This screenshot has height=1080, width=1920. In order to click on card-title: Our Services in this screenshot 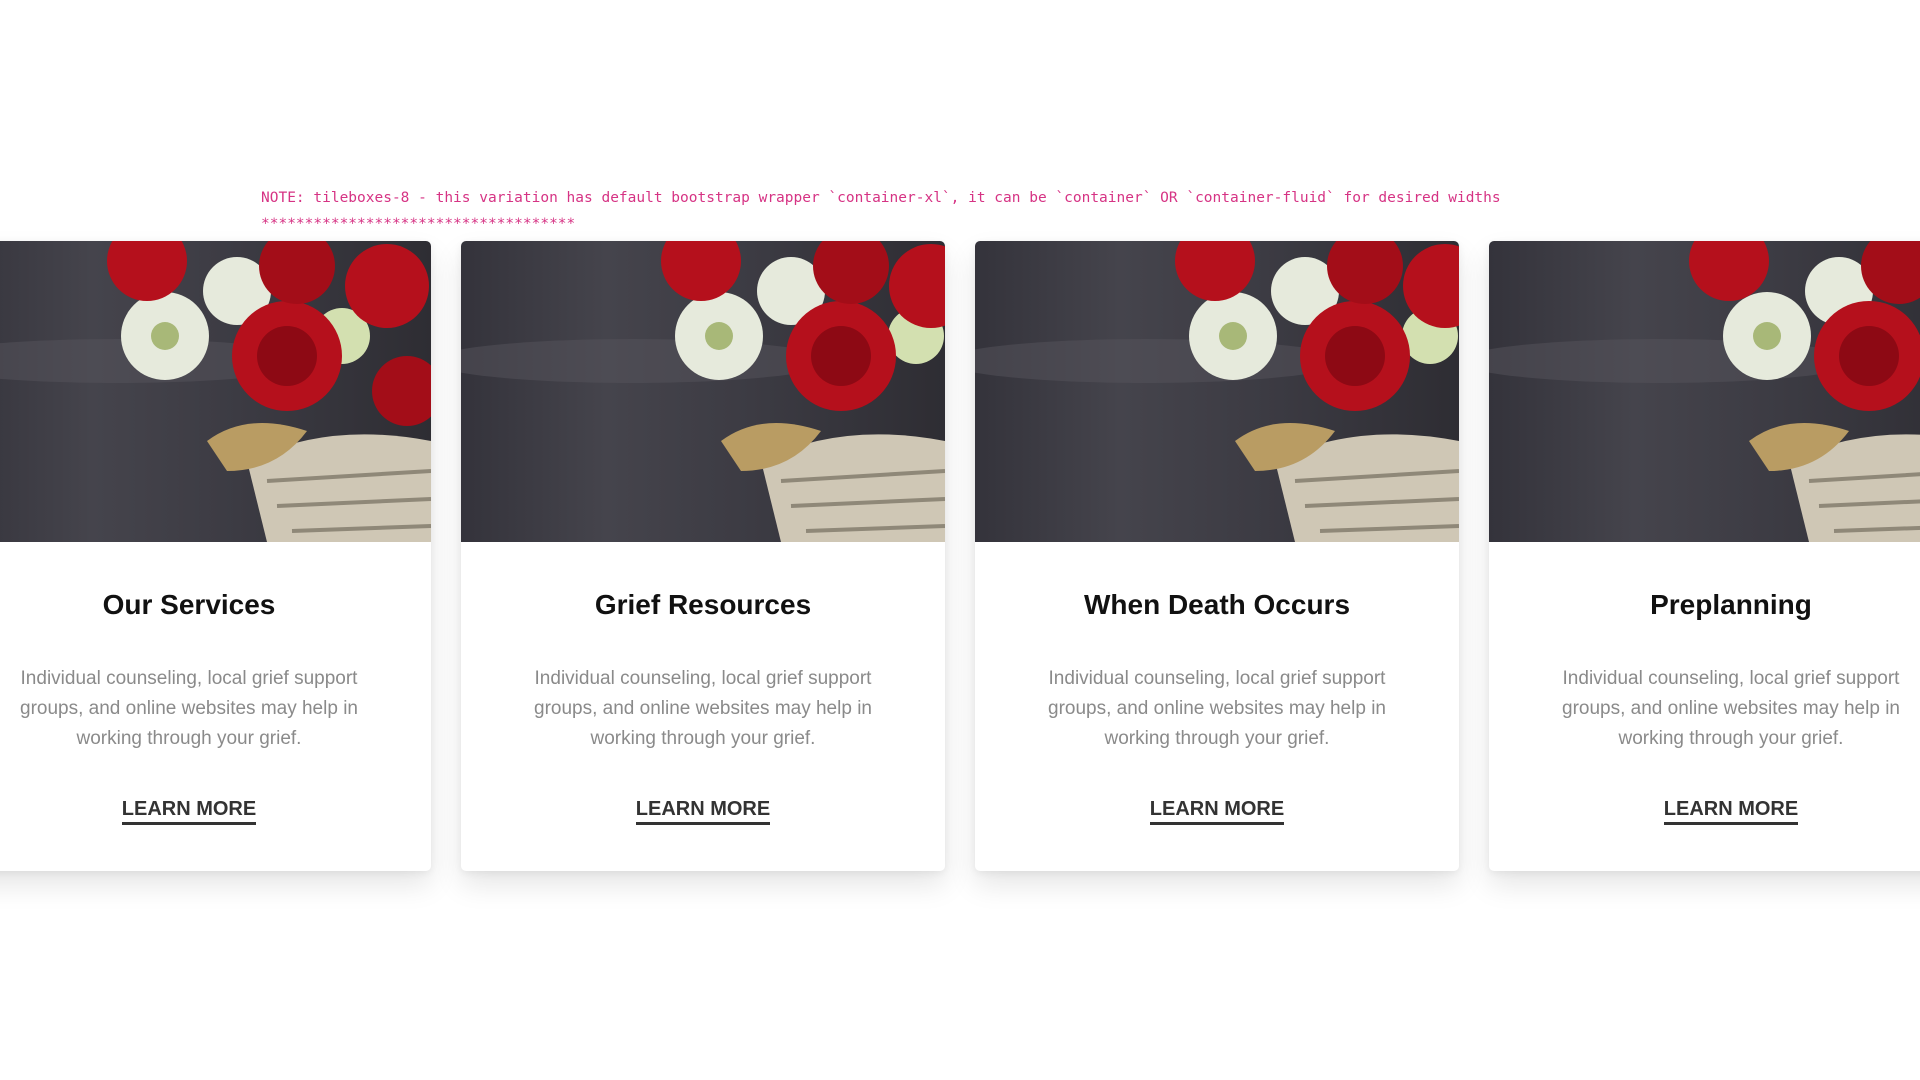, I will do `click(189, 604)`.